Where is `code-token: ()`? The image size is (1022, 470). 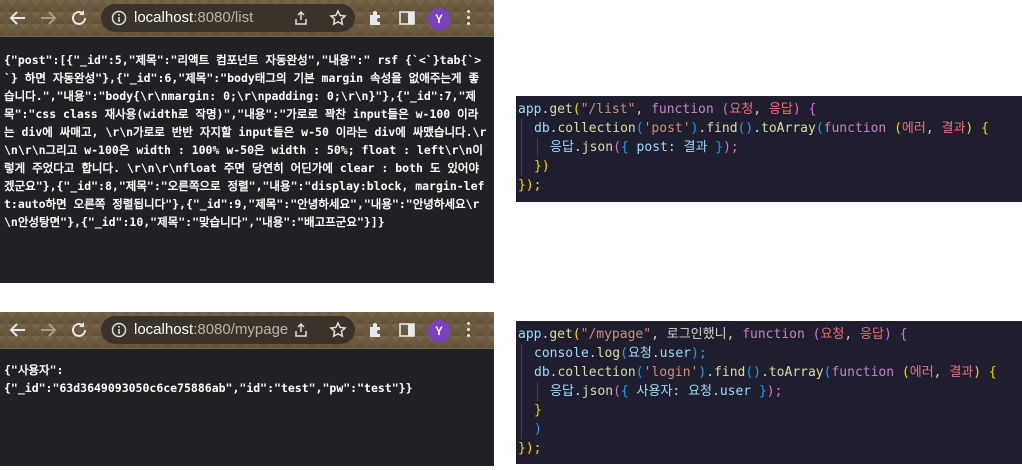
code-token: () is located at coordinates (753, 372).